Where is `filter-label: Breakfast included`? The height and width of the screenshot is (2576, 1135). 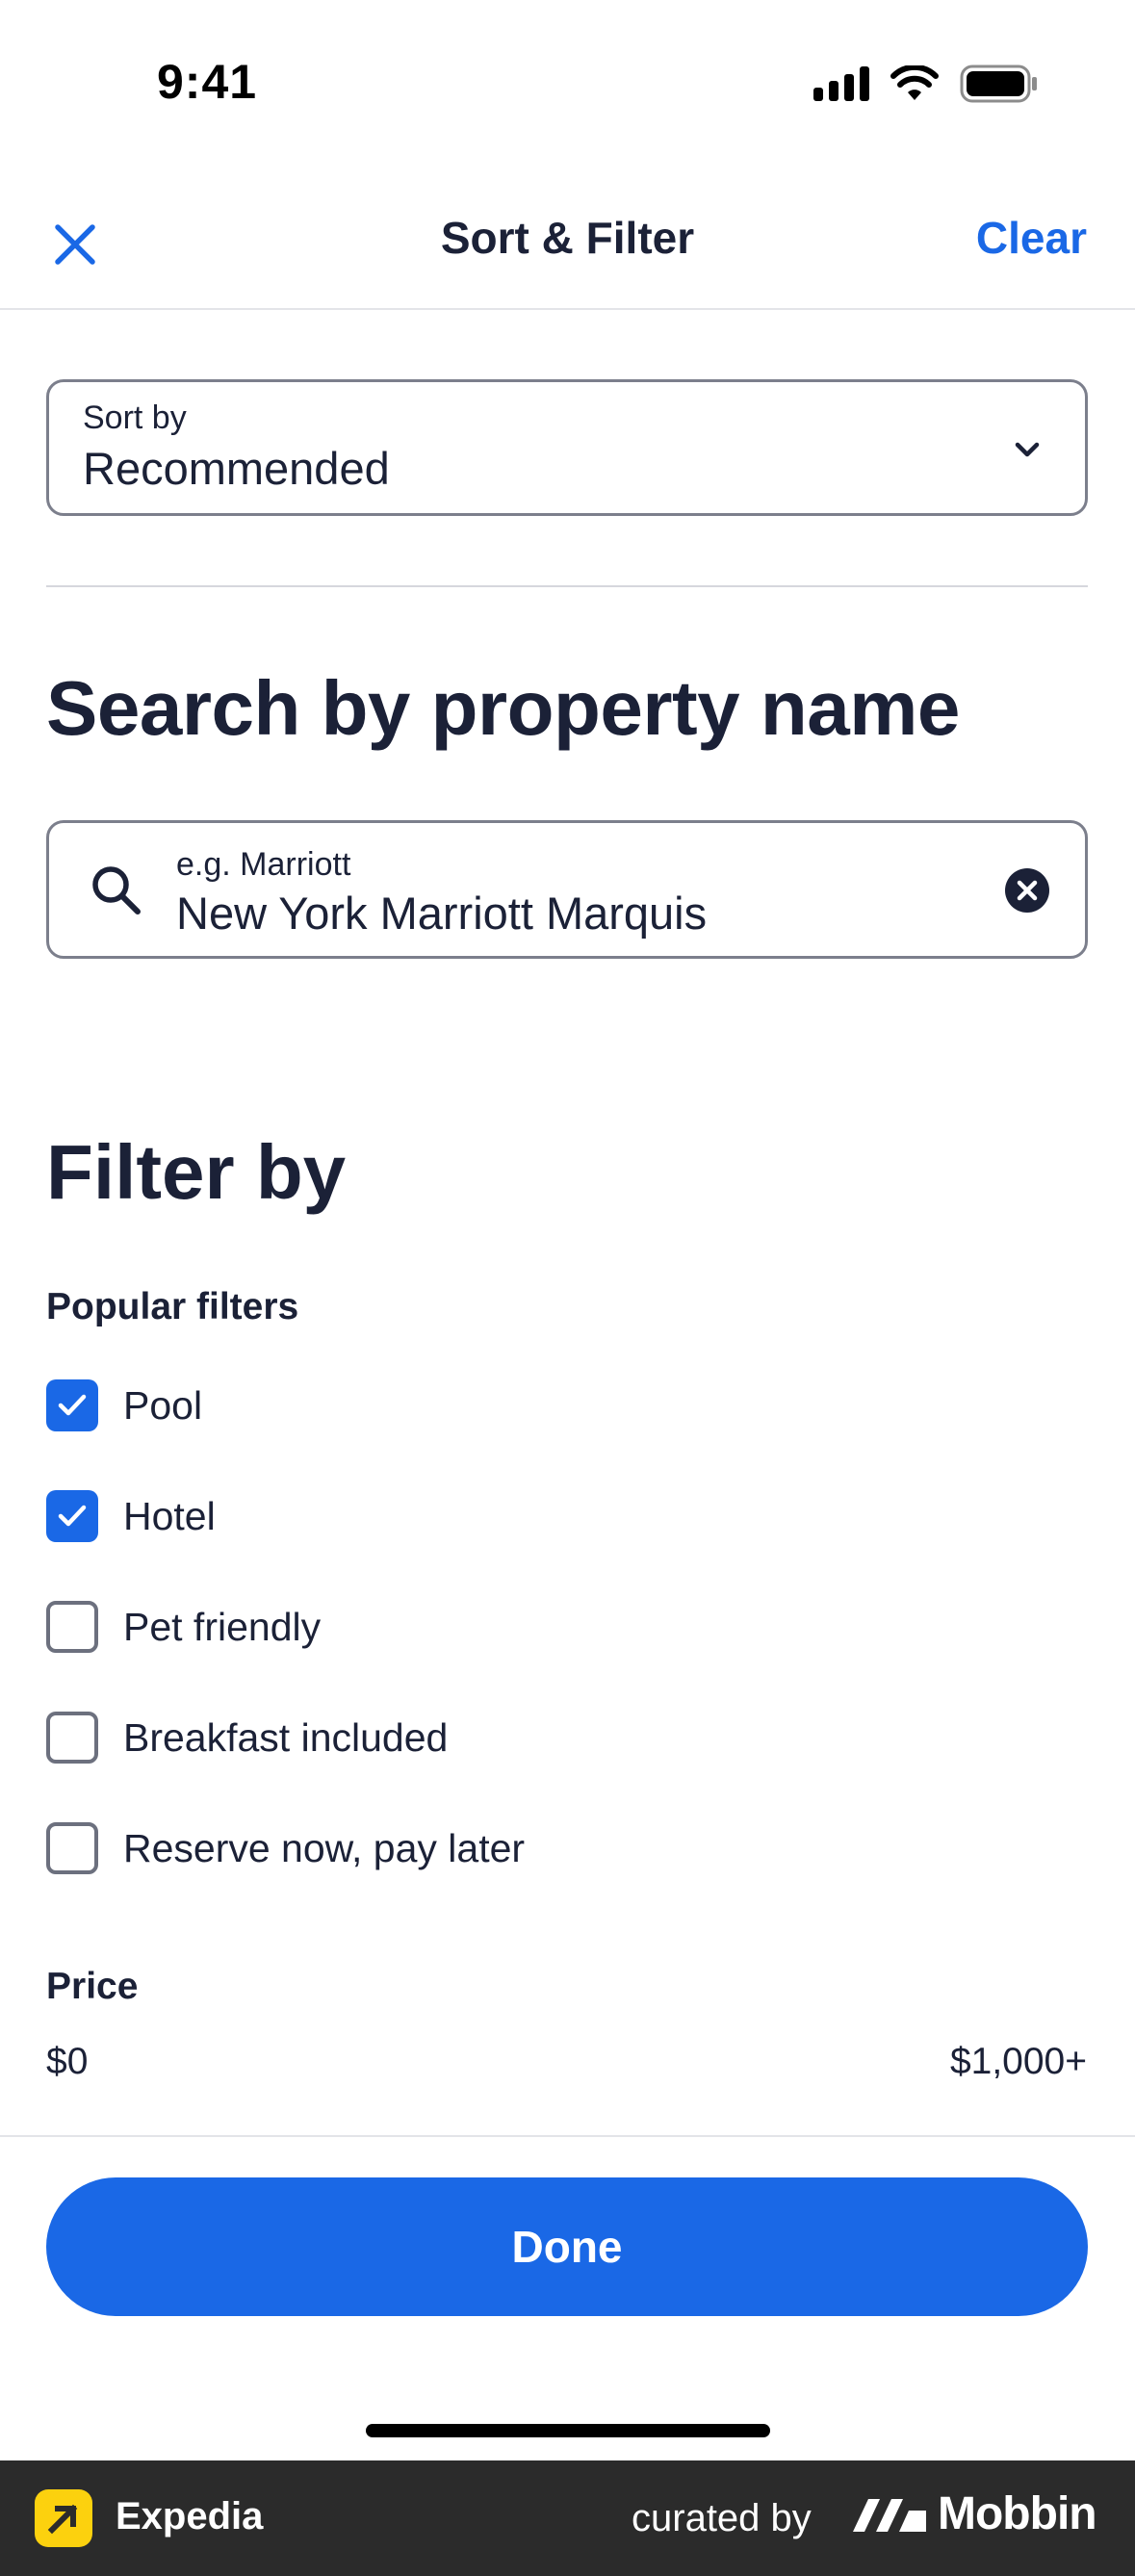
filter-label: Breakfast included is located at coordinates (286, 1737).